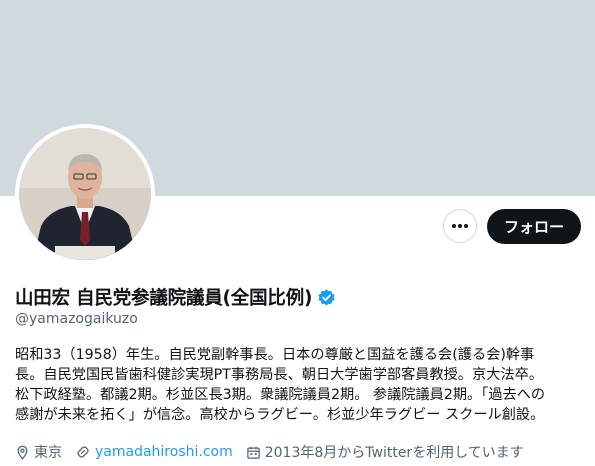 The width and height of the screenshot is (595, 466). I want to click on profile-name-row: 山田宏 自民党参議院議員(全国比例), so click(175, 297).